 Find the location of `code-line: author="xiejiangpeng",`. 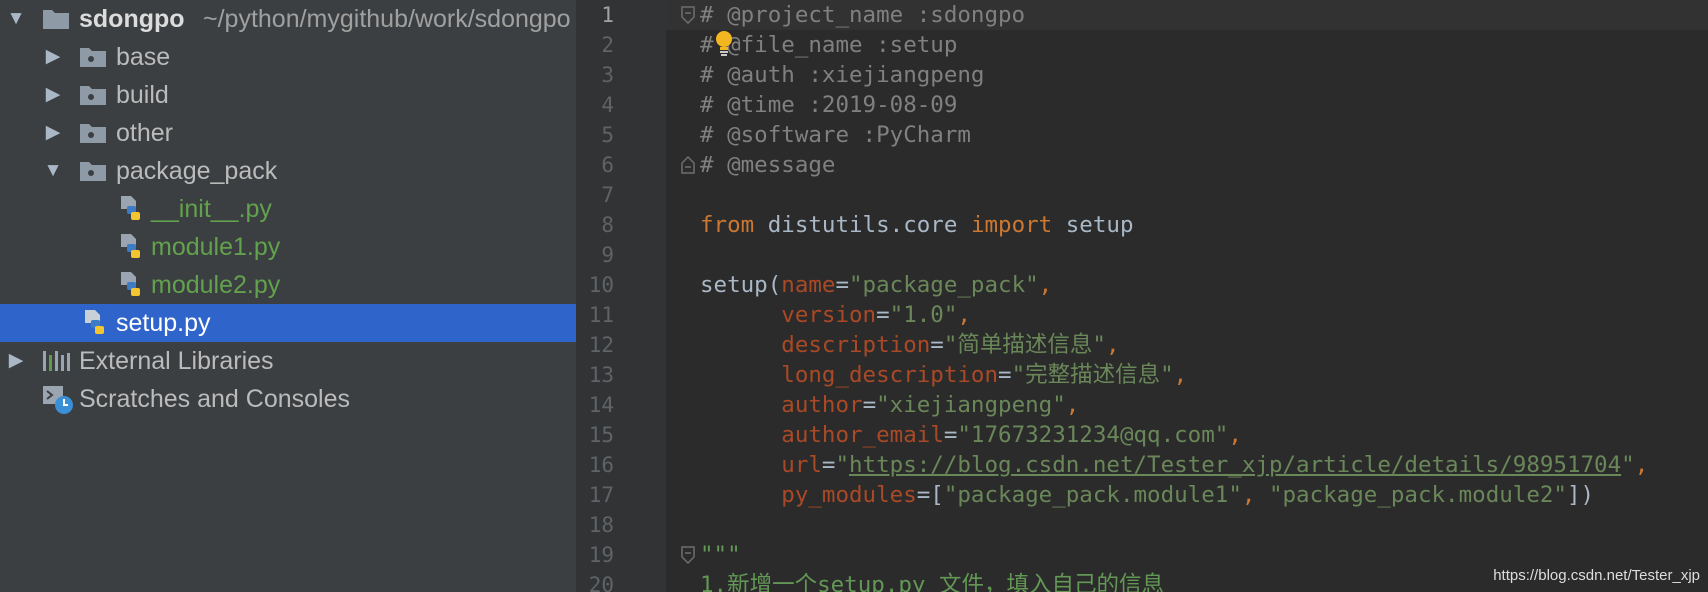

code-line: author="xiejiangpeng", is located at coordinates (889, 405).